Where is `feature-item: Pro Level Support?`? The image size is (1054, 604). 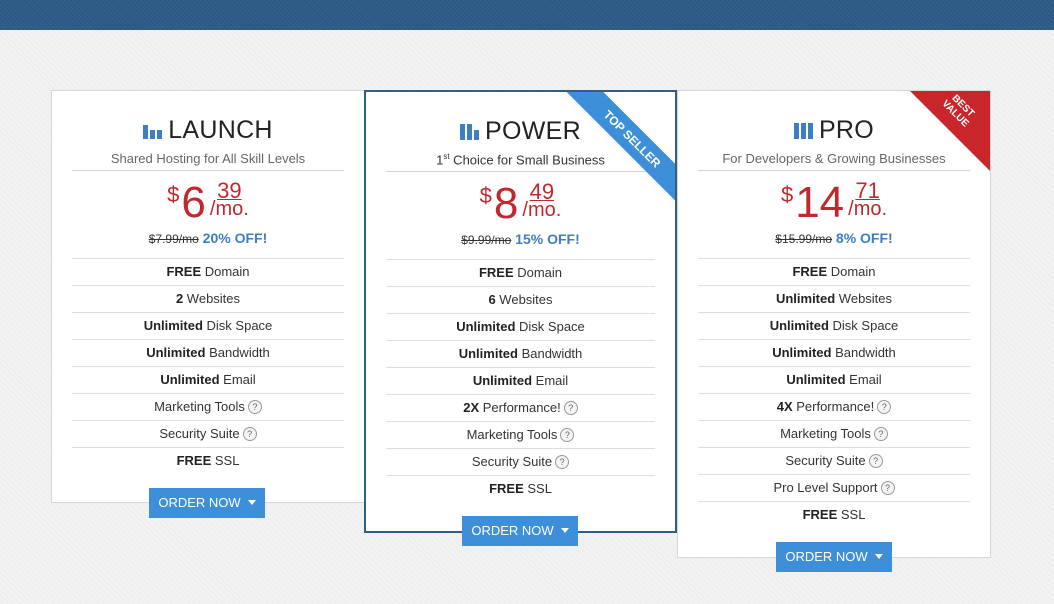
feature-item: Pro Level Support? is located at coordinates (834, 488).